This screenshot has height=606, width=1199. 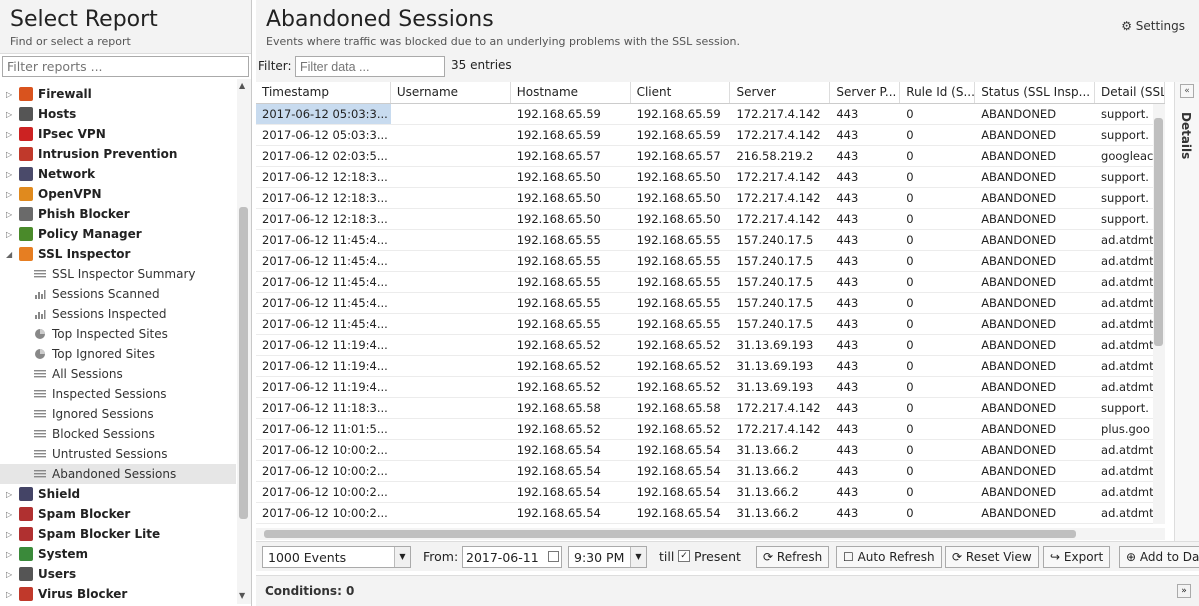 I want to click on events-limit-select: 1000 Events ▼, so click(x=336, y=557).